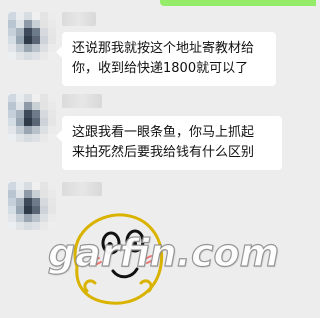  Describe the element at coordinates (90, 286) in the screenshot. I see `left-hand` at that location.